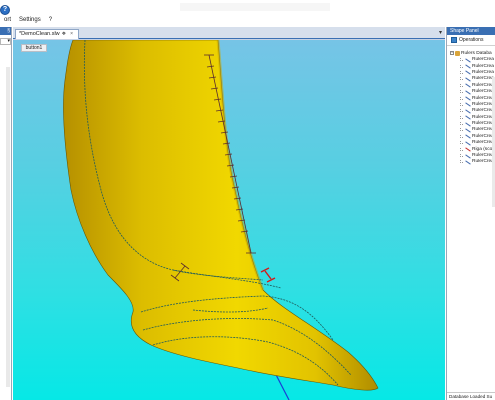 This screenshot has height=400, width=495. What do you see at coordinates (476, 53) in the screenshot?
I see `tree-root-label: Rulers Databa` at bounding box center [476, 53].